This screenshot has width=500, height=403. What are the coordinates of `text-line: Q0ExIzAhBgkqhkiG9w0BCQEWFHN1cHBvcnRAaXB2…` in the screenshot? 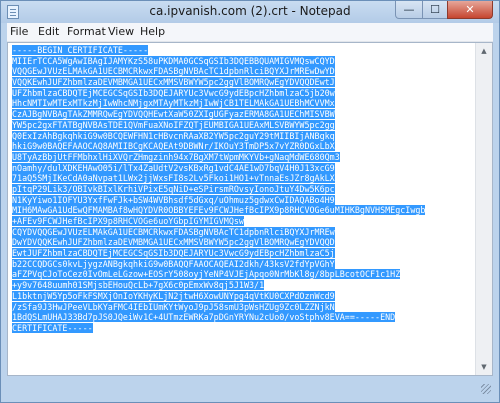 It's located at (243, 136).